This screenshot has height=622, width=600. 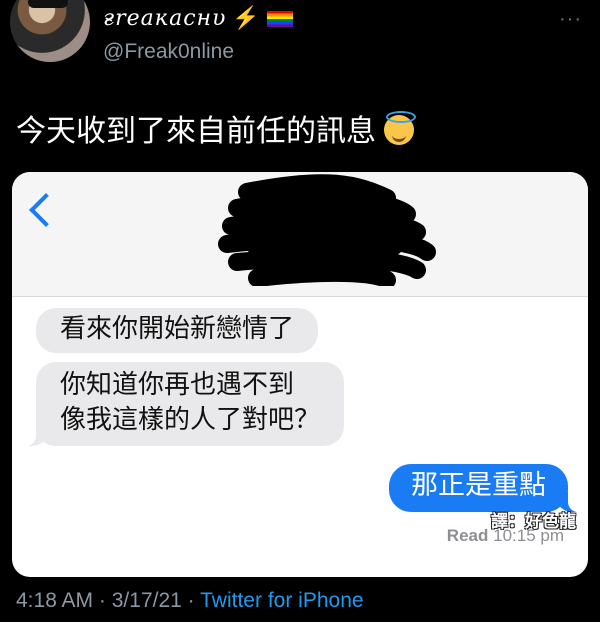 What do you see at coordinates (46, 210) in the screenshot?
I see `back-chevron-icon` at bounding box center [46, 210].